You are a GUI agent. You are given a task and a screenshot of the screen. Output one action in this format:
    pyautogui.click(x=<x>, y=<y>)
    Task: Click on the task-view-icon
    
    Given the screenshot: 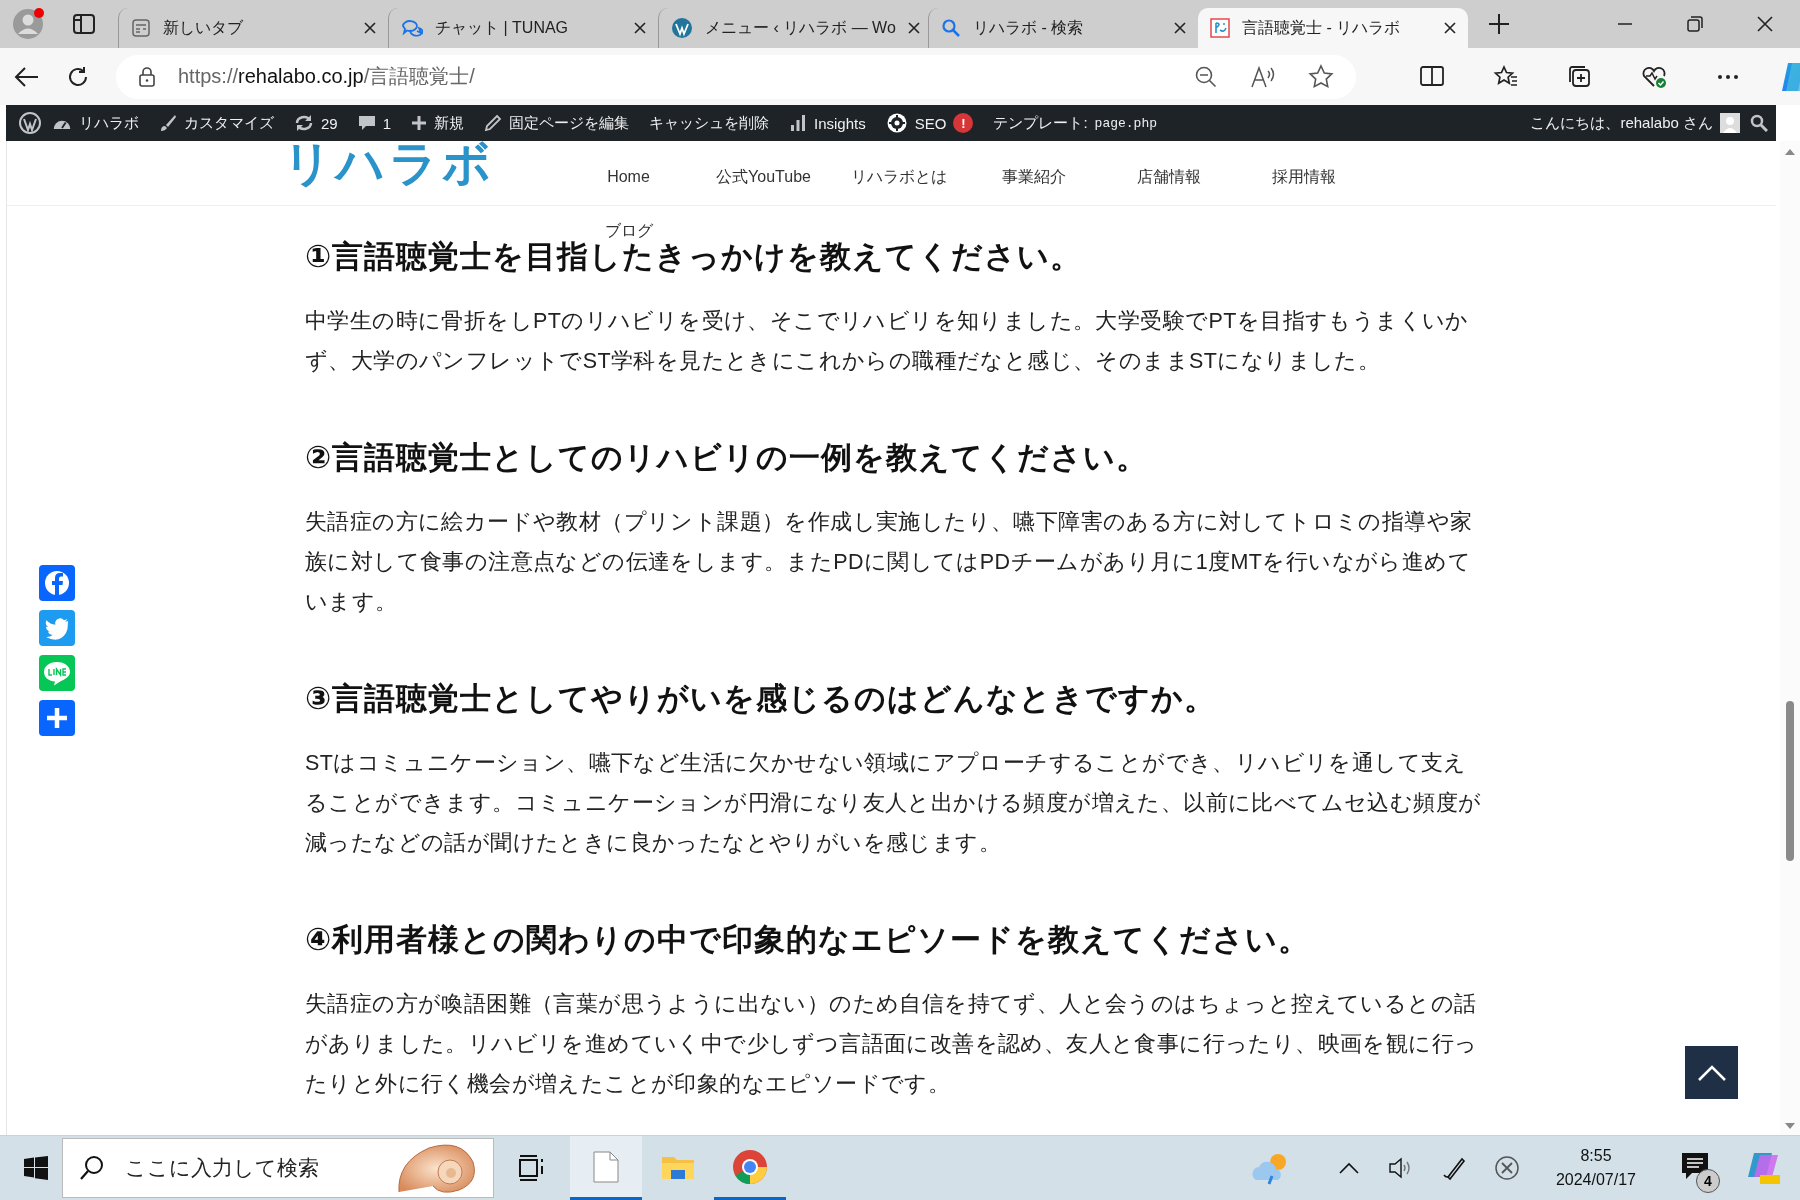 What is the action you would take?
    pyautogui.click(x=532, y=1168)
    